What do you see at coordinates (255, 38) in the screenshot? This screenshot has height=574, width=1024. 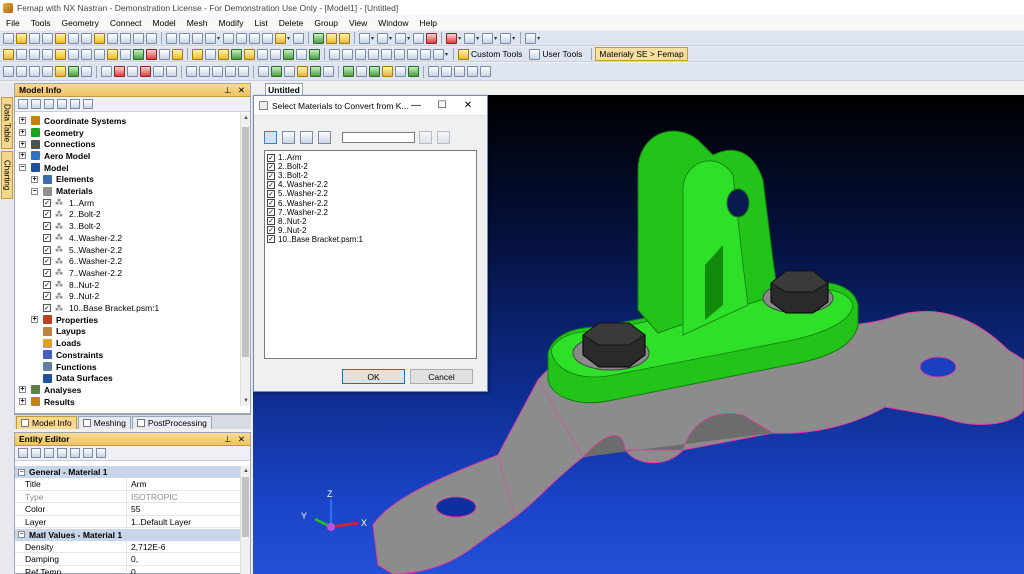 I see `autoscale-icon` at bounding box center [255, 38].